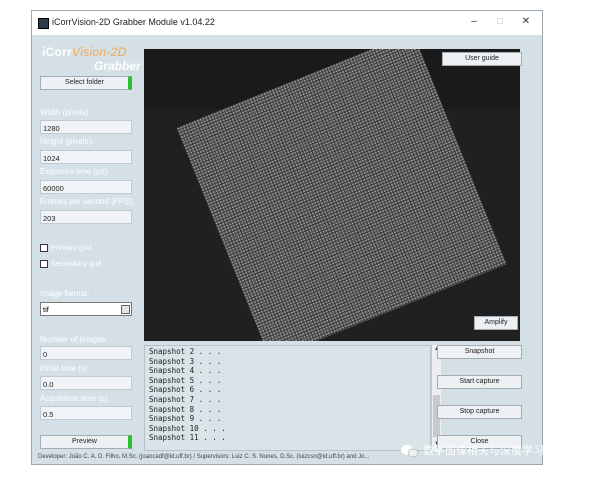 This screenshot has height=482, width=600. What do you see at coordinates (67, 141) in the screenshot?
I see `height-label: Height (pixels):` at bounding box center [67, 141].